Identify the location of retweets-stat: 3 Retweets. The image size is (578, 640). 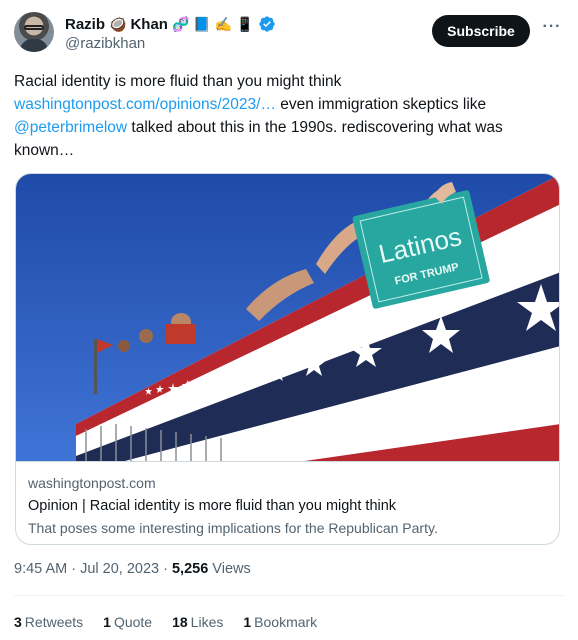
(48, 622).